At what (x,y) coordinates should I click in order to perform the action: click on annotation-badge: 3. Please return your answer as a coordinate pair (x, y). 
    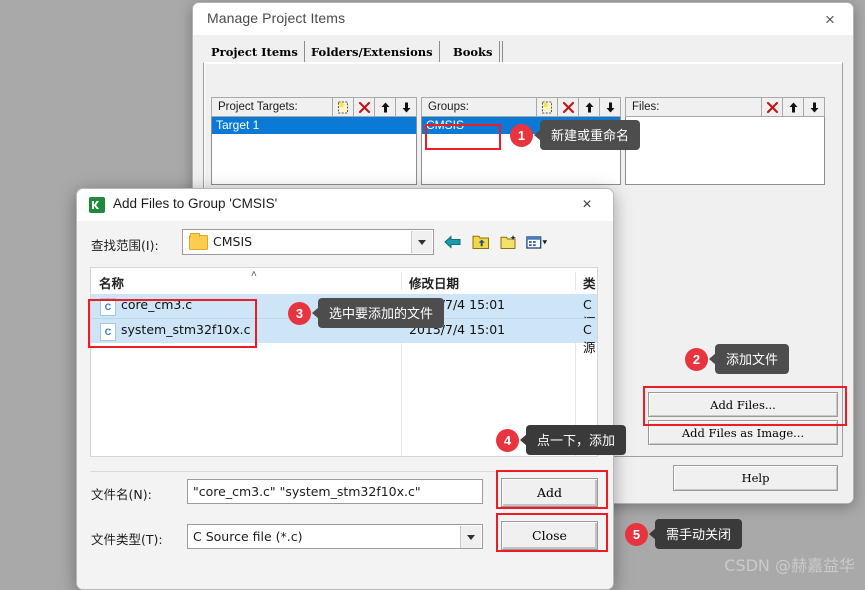
    Looking at the image, I should click on (299, 313).